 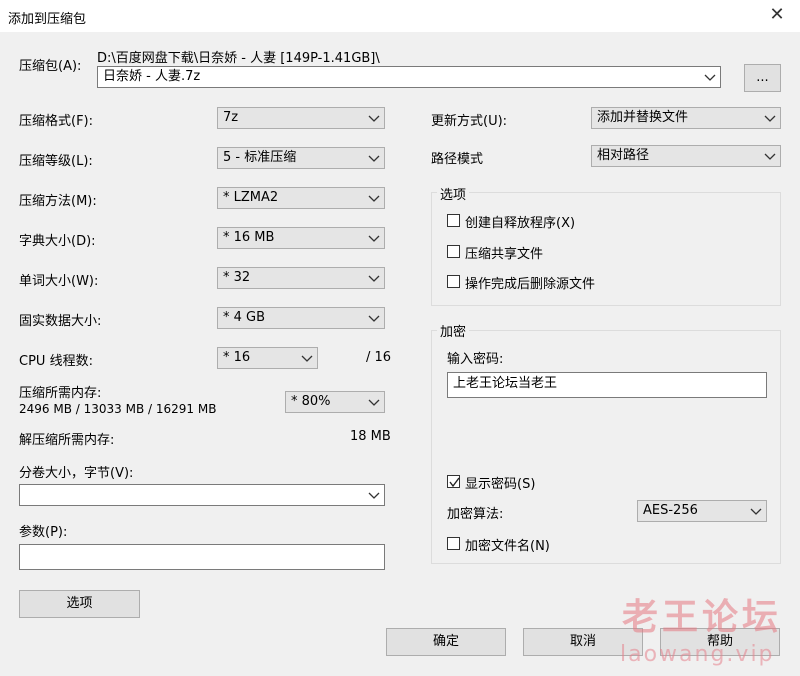 I want to click on update-value: 添加并替换文件, so click(x=643, y=117).